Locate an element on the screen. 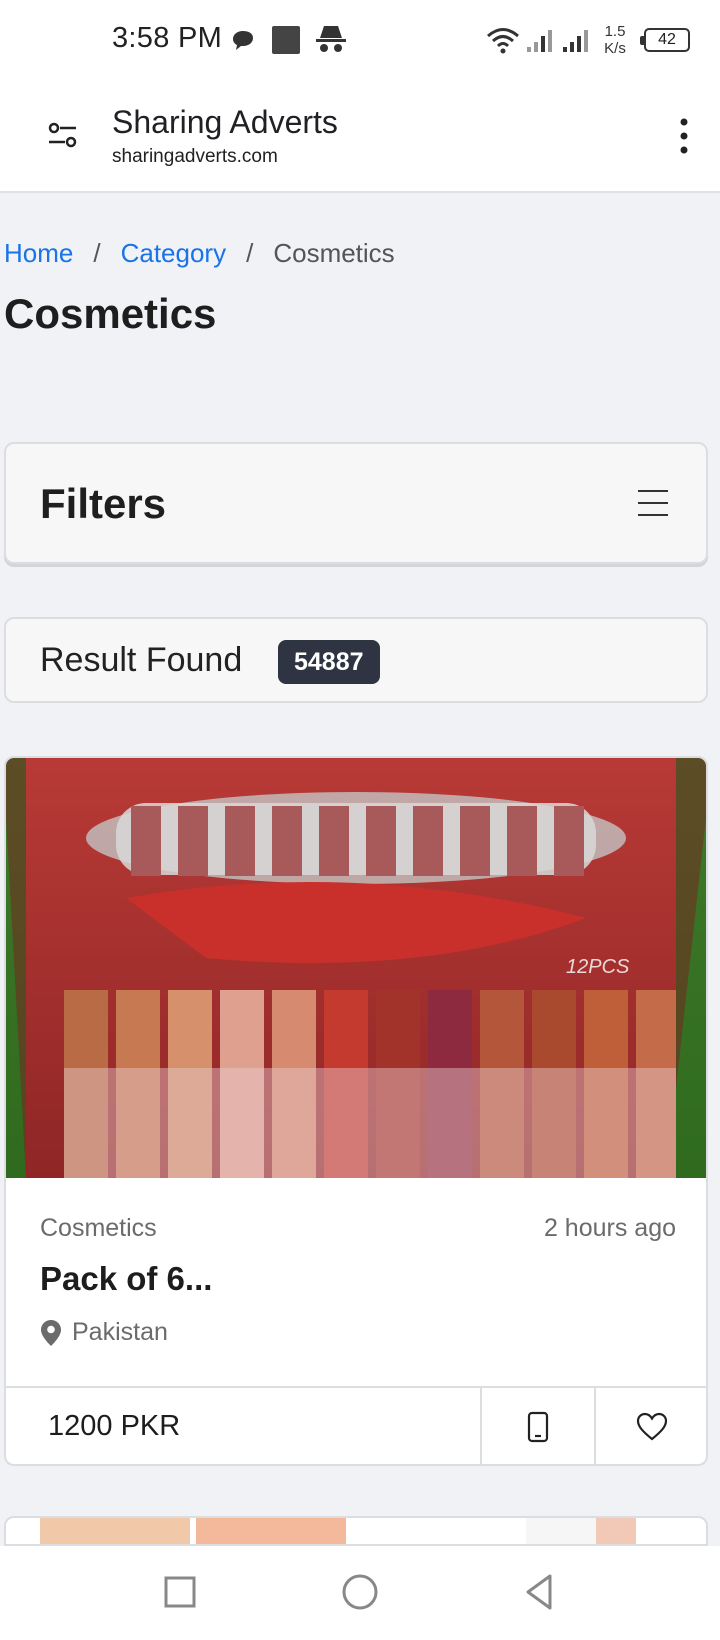  call-button is located at coordinates (537, 1426).